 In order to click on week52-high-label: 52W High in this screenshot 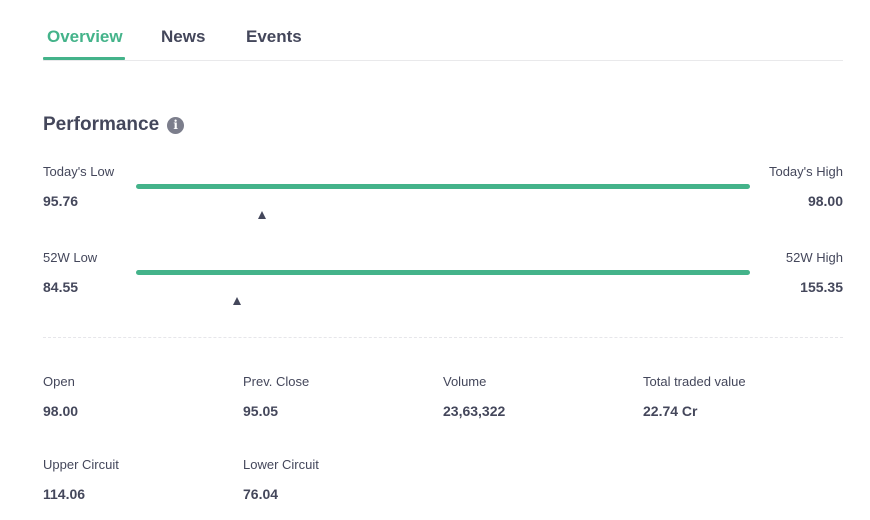, I will do `click(814, 257)`.